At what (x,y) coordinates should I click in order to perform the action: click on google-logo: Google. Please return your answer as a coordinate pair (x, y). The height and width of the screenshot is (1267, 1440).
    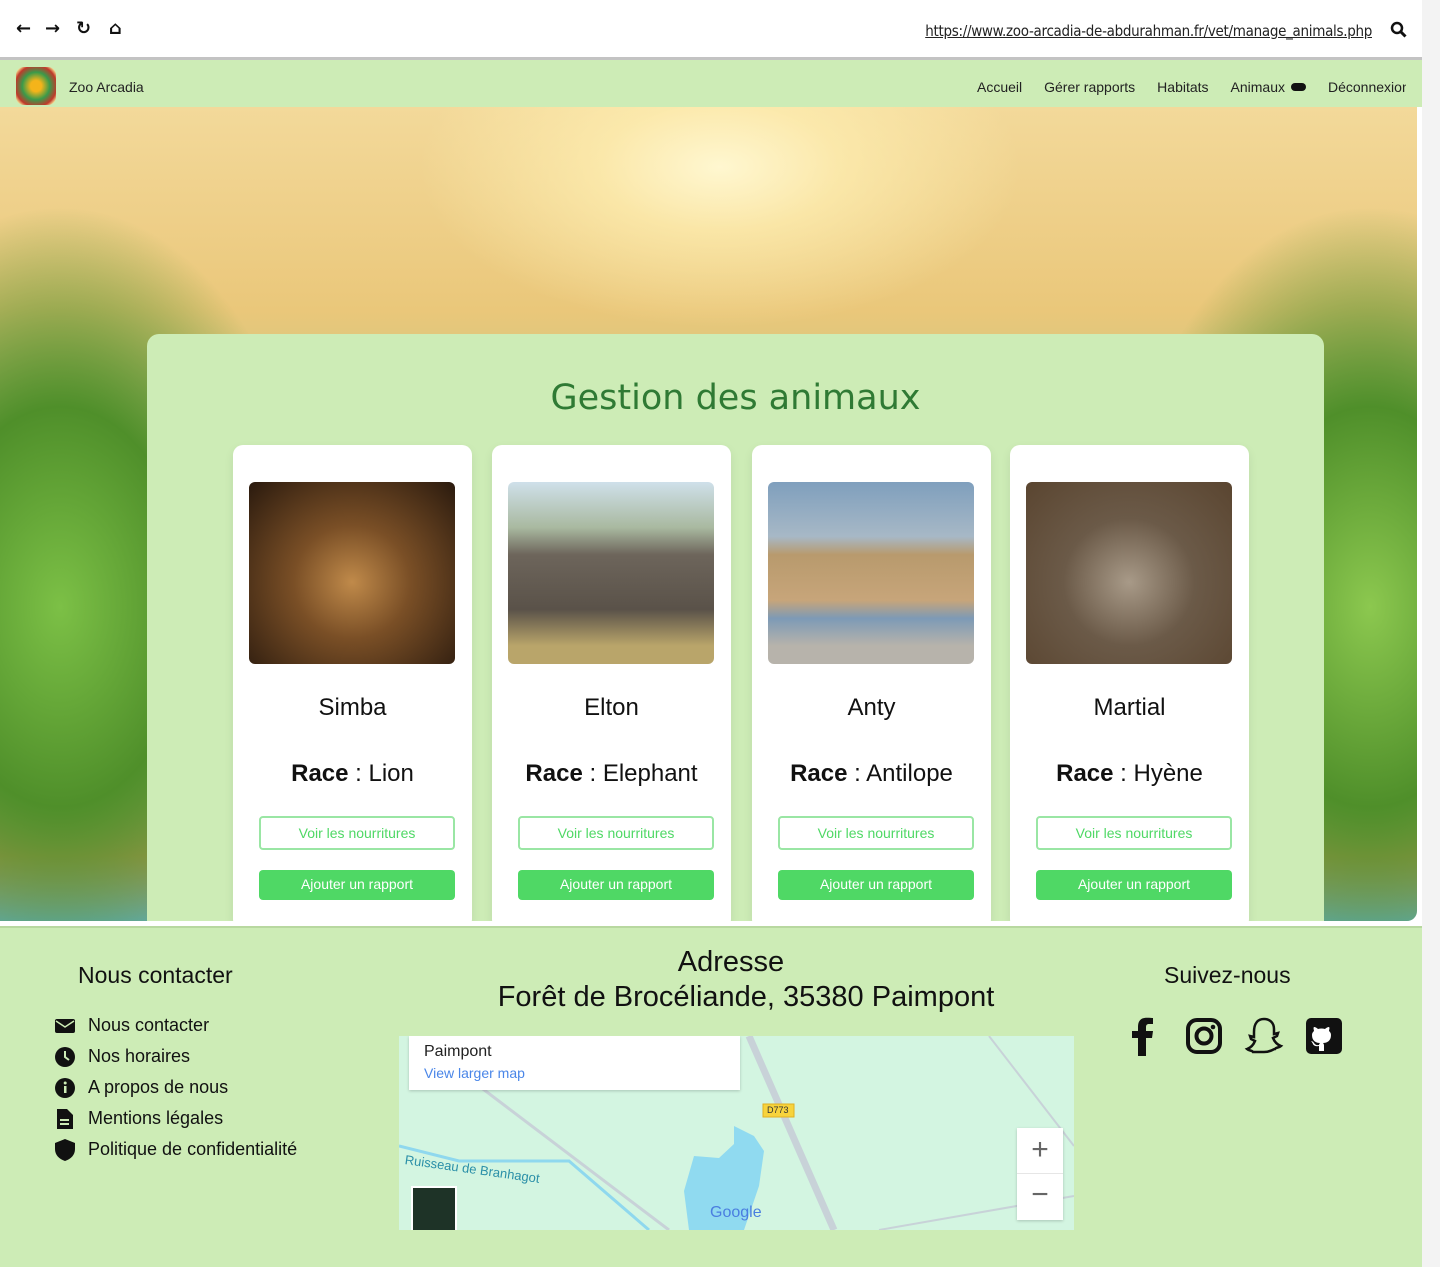
    Looking at the image, I should click on (736, 1212).